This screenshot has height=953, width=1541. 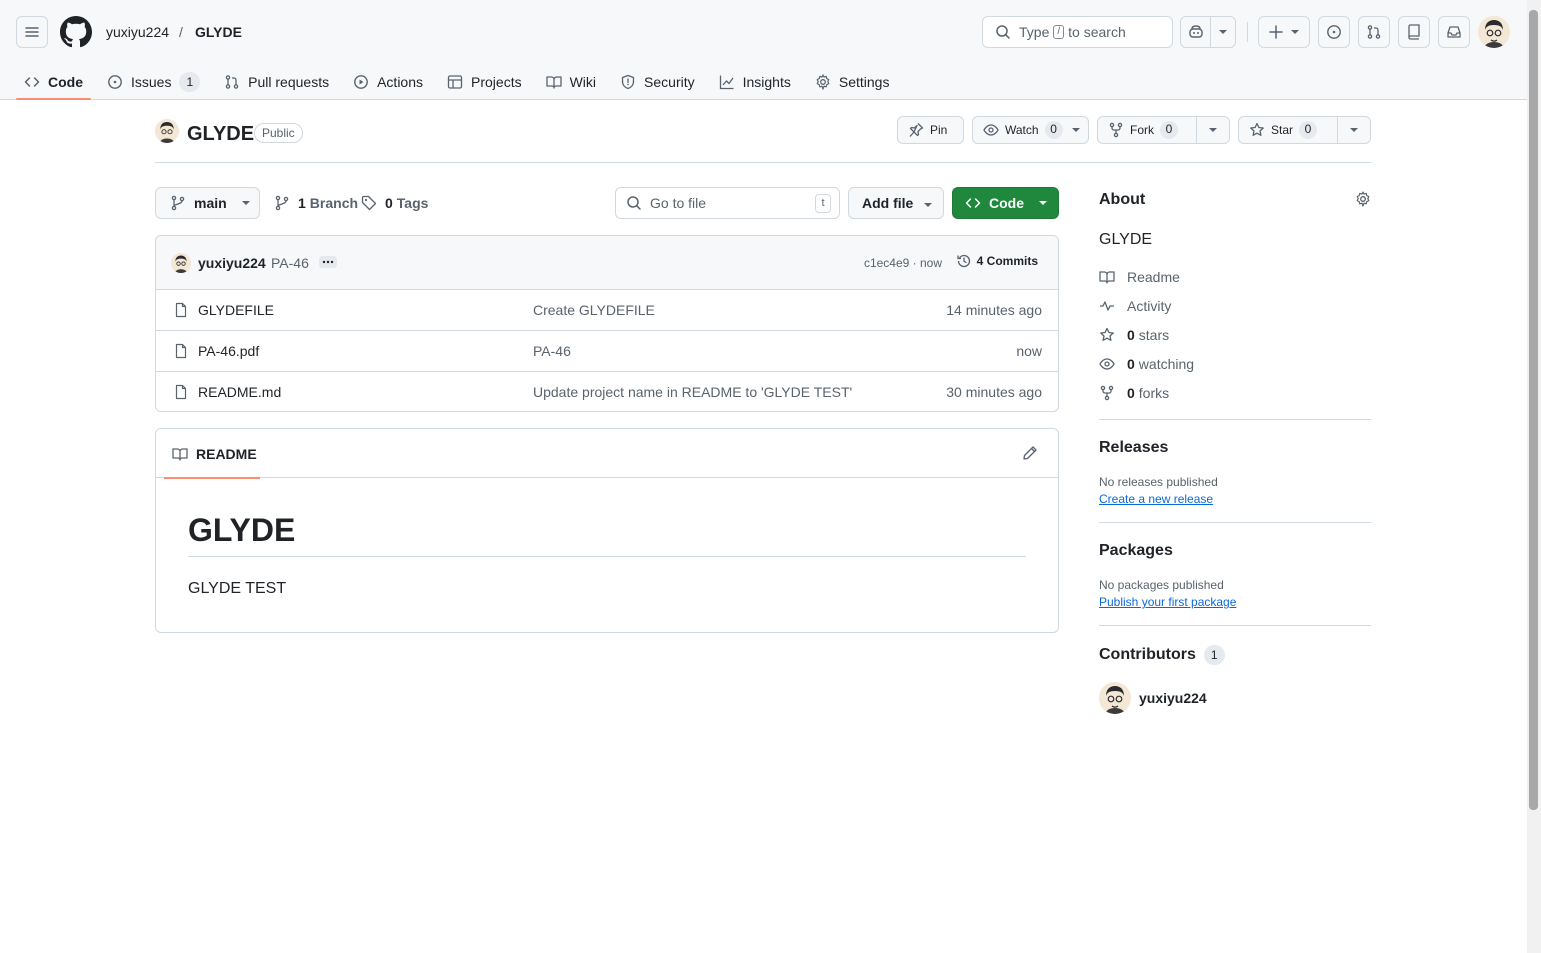 I want to click on tab-projects: Projects, so click(x=484, y=82).